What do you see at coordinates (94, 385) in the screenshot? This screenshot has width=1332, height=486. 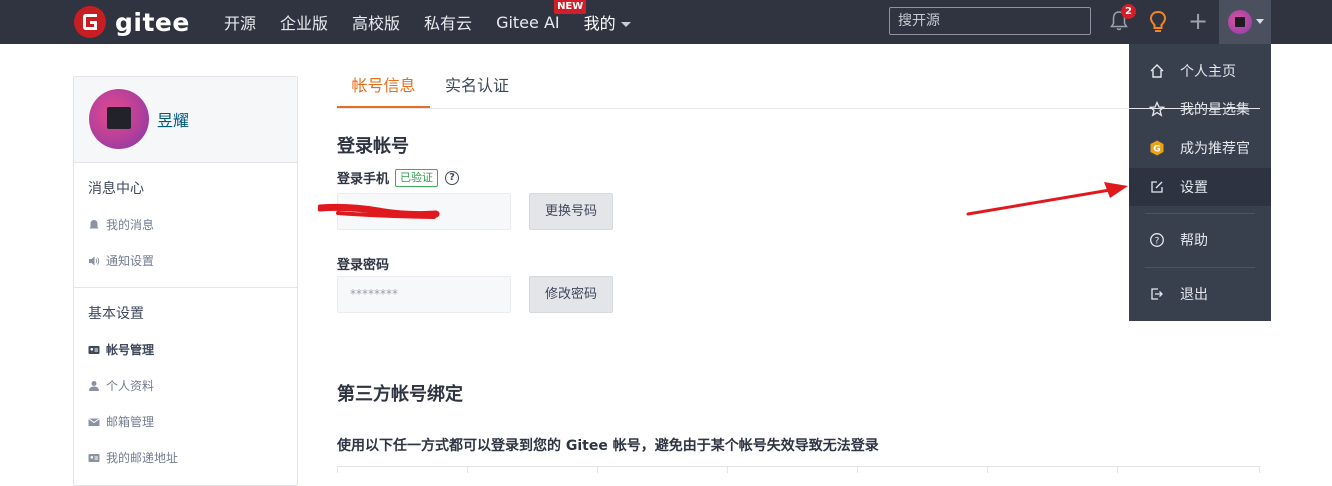 I see `user-icon` at bounding box center [94, 385].